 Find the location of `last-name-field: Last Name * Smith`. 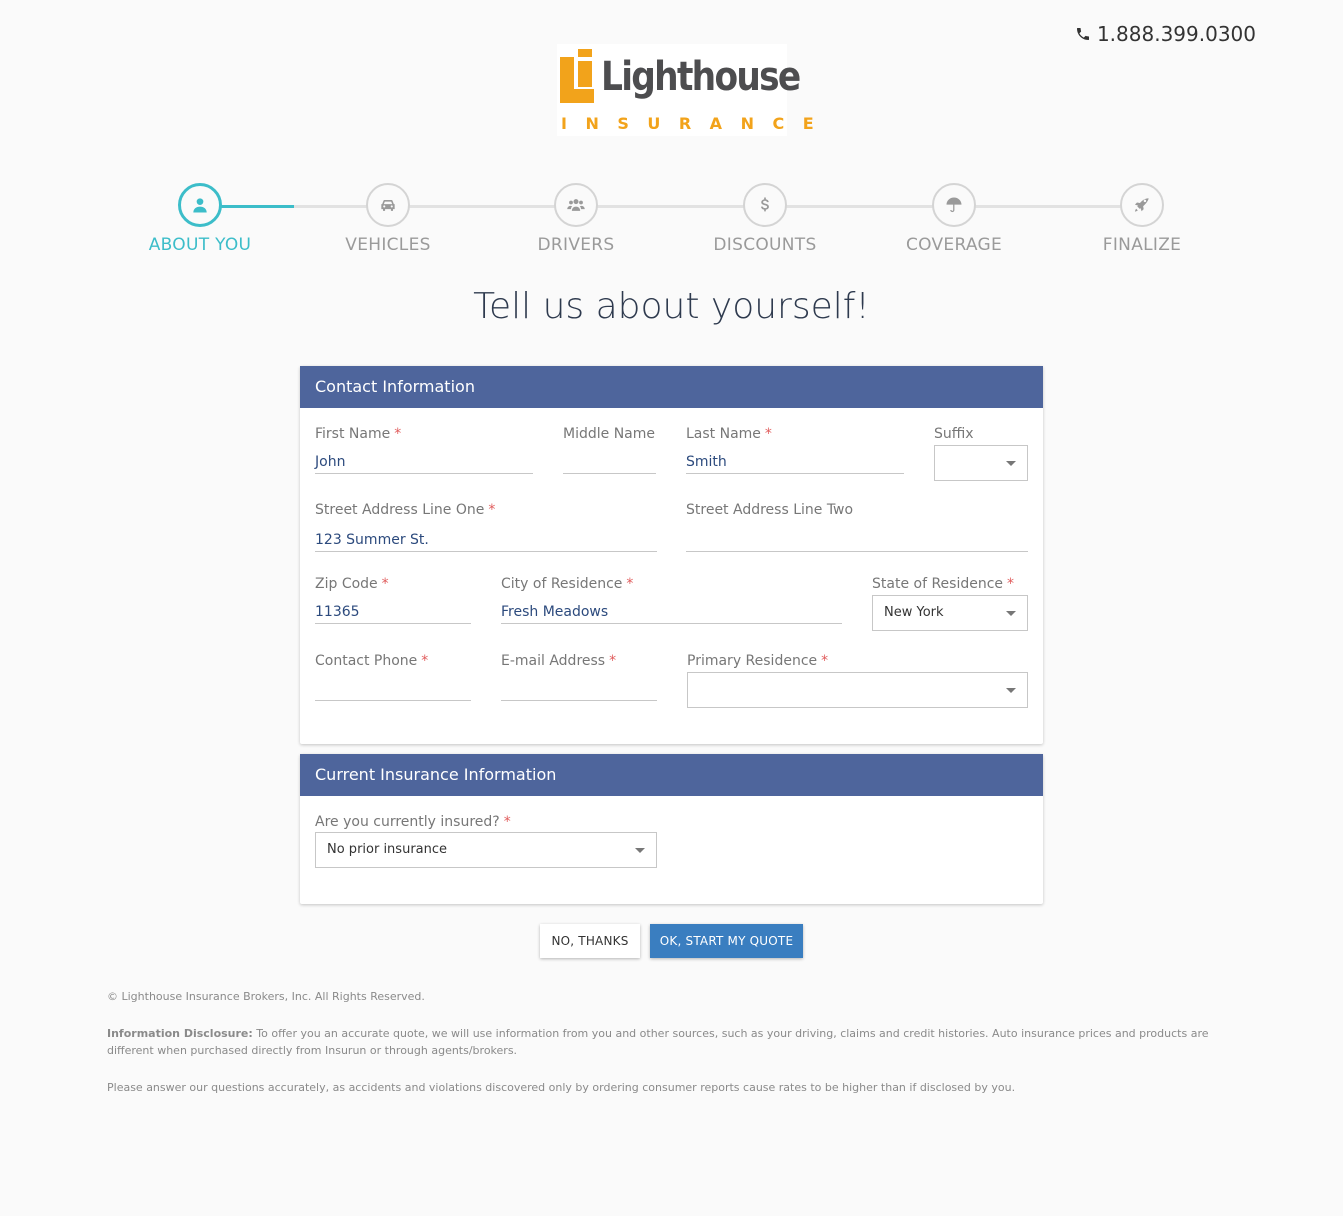

last-name-field: Last Name * Smith is located at coordinates (795, 450).